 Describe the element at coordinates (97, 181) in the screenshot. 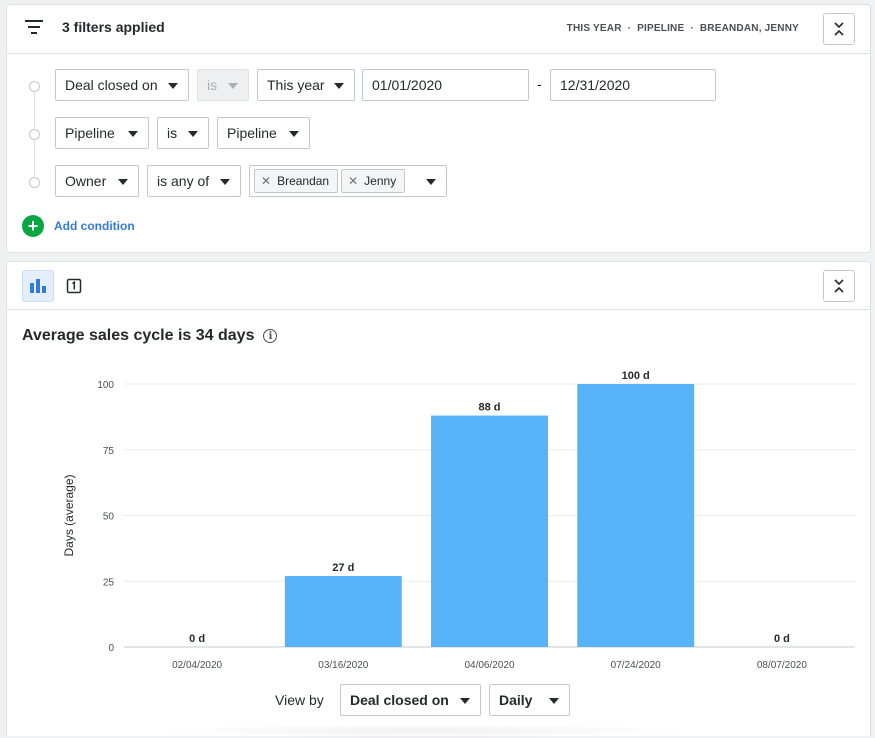

I see `field-select-owner: Owner` at that location.